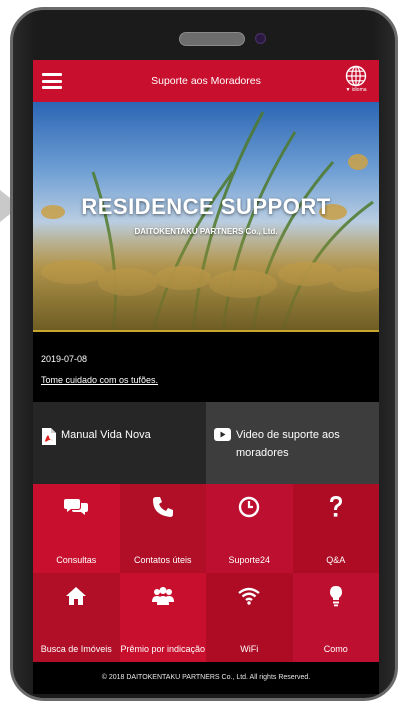 The height and width of the screenshot is (704, 402). Describe the element at coordinates (106, 435) in the screenshot. I see `manual-link-label: Manual Vida Nova` at that location.